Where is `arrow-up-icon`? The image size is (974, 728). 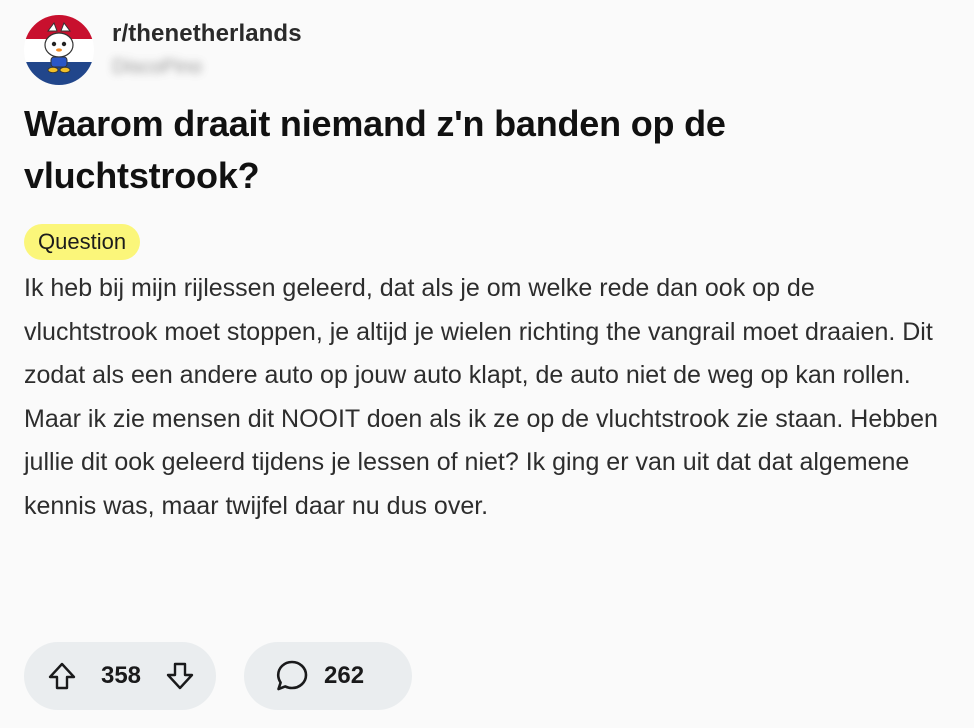
arrow-up-icon is located at coordinates (62, 676).